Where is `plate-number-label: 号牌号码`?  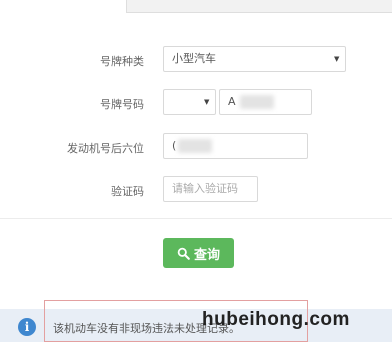 plate-number-label: 号牌号码 is located at coordinates (122, 104).